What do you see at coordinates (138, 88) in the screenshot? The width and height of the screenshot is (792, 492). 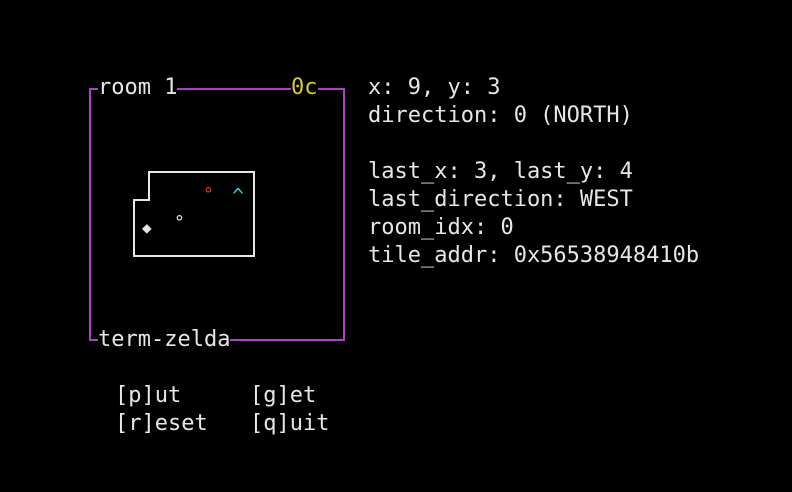 I see `room-title: room 1` at bounding box center [138, 88].